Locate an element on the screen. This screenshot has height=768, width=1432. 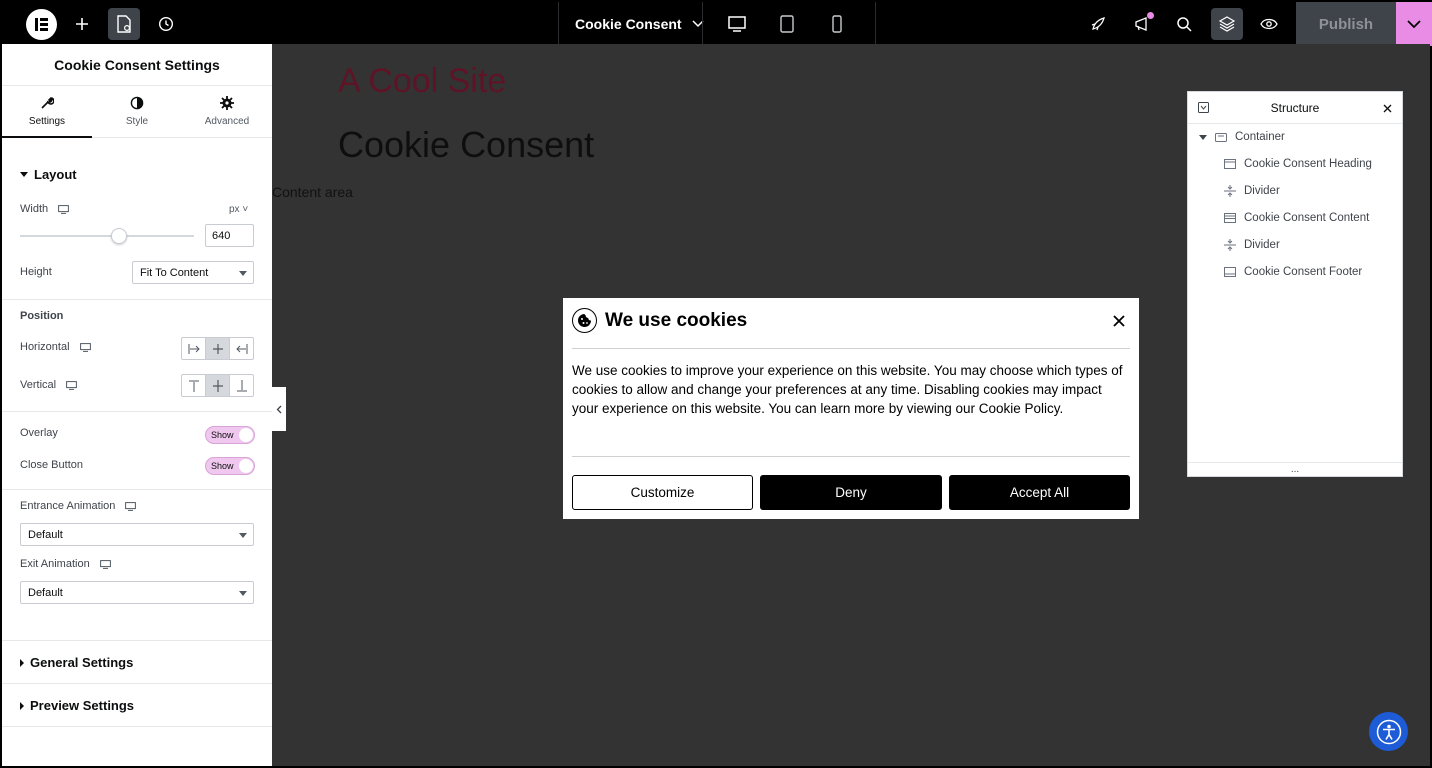
popup-title: We use cookies is located at coordinates (676, 320).